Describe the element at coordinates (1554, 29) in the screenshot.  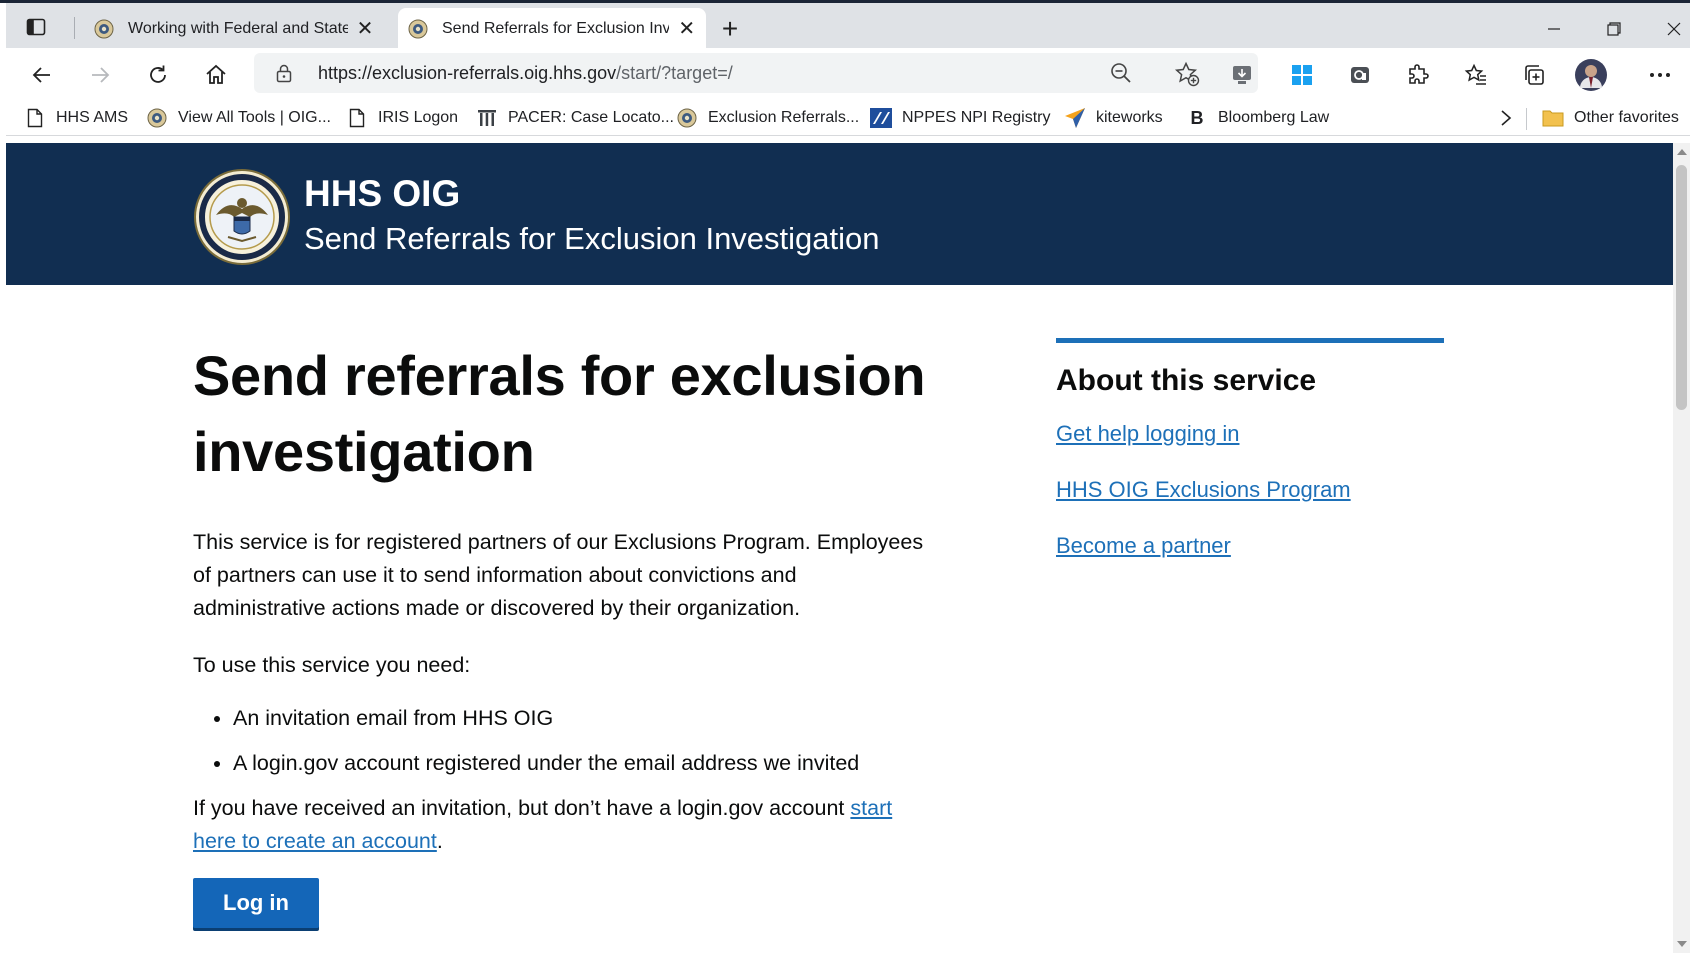
I see `minimize-icon` at that location.